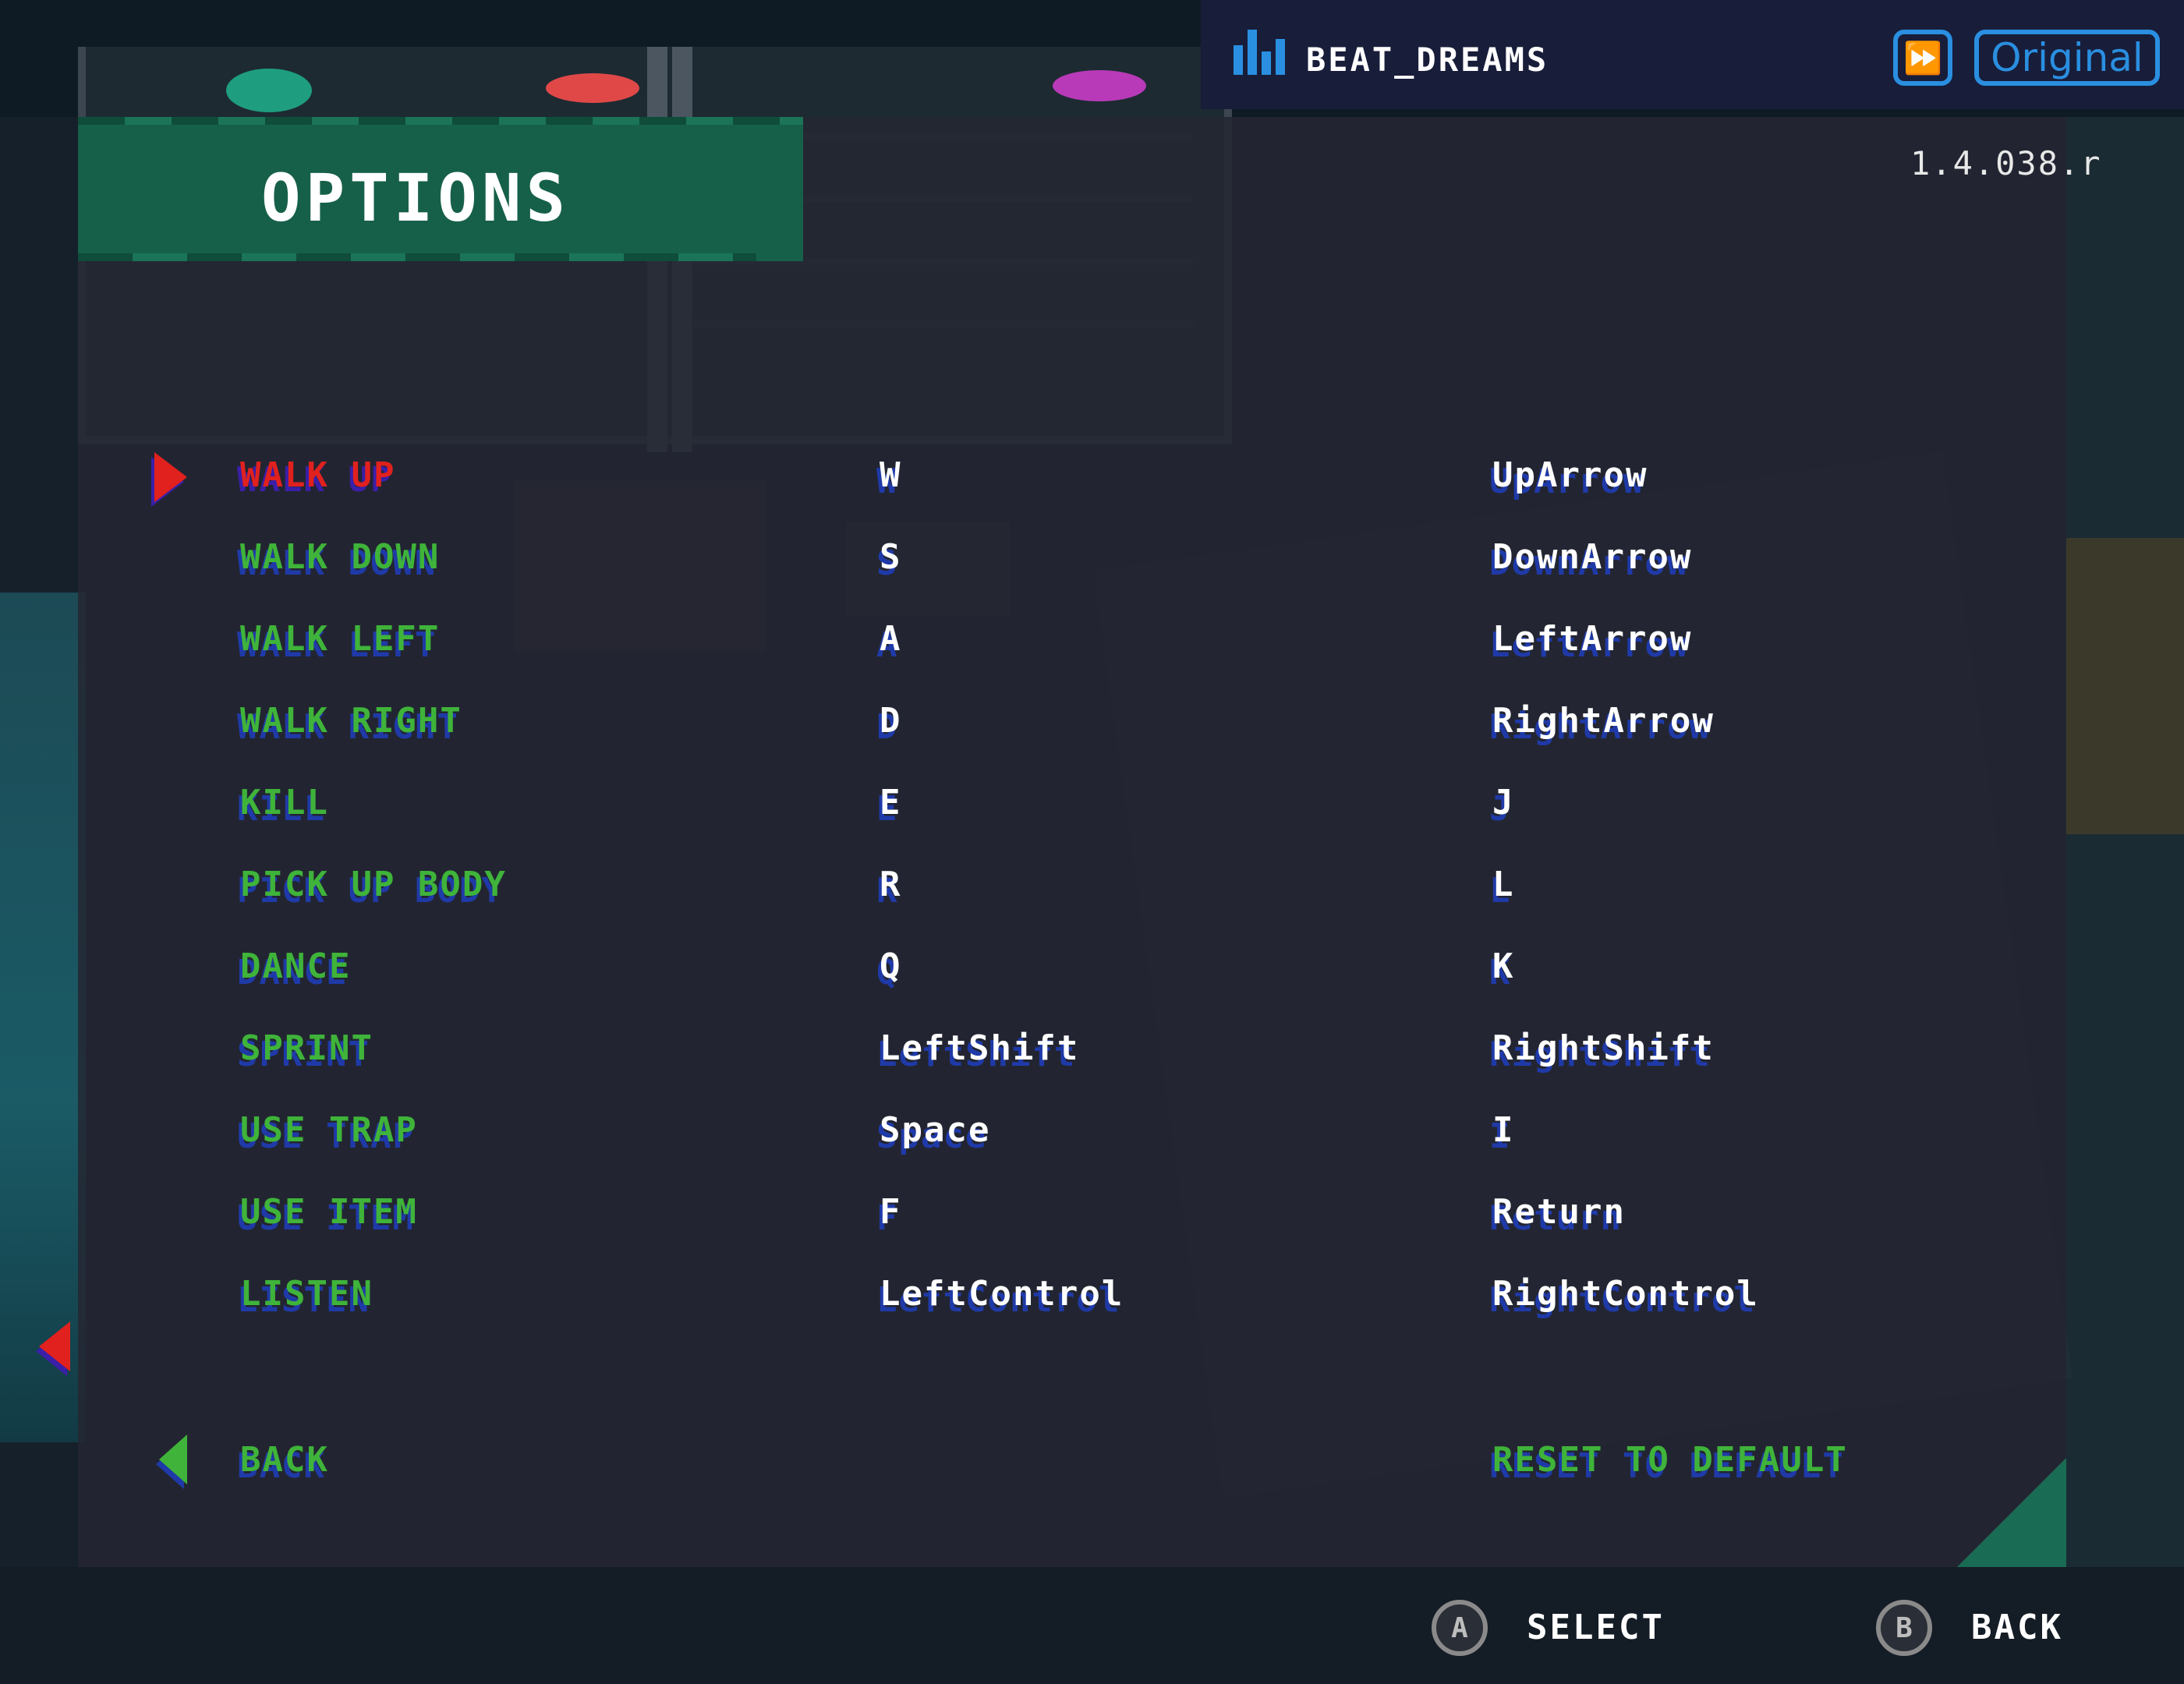 The image size is (2184, 1684). I want to click on page-title: OPTIONS, so click(416, 198).